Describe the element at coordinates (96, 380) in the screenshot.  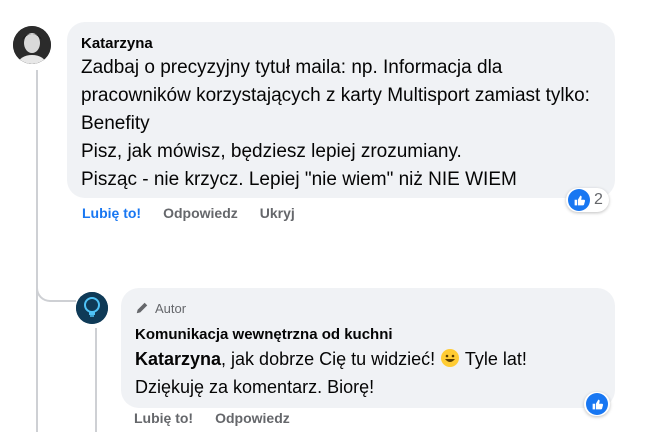
I see `reply-thread-line` at that location.